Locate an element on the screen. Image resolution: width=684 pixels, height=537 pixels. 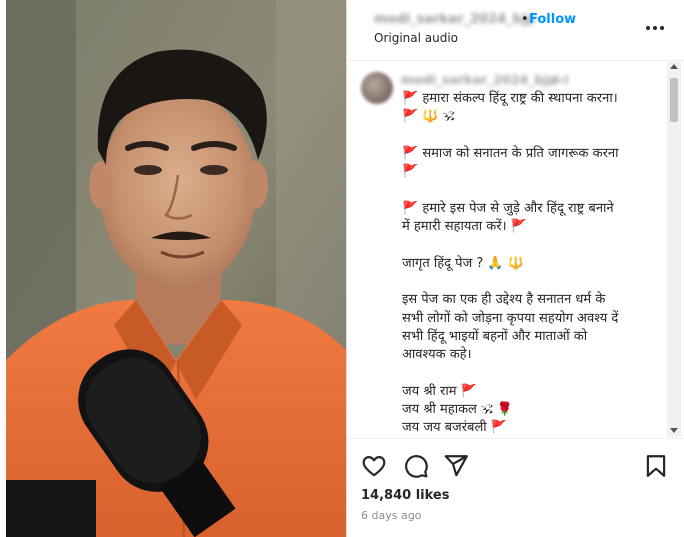
caption-scrollbar is located at coordinates (674, 249).